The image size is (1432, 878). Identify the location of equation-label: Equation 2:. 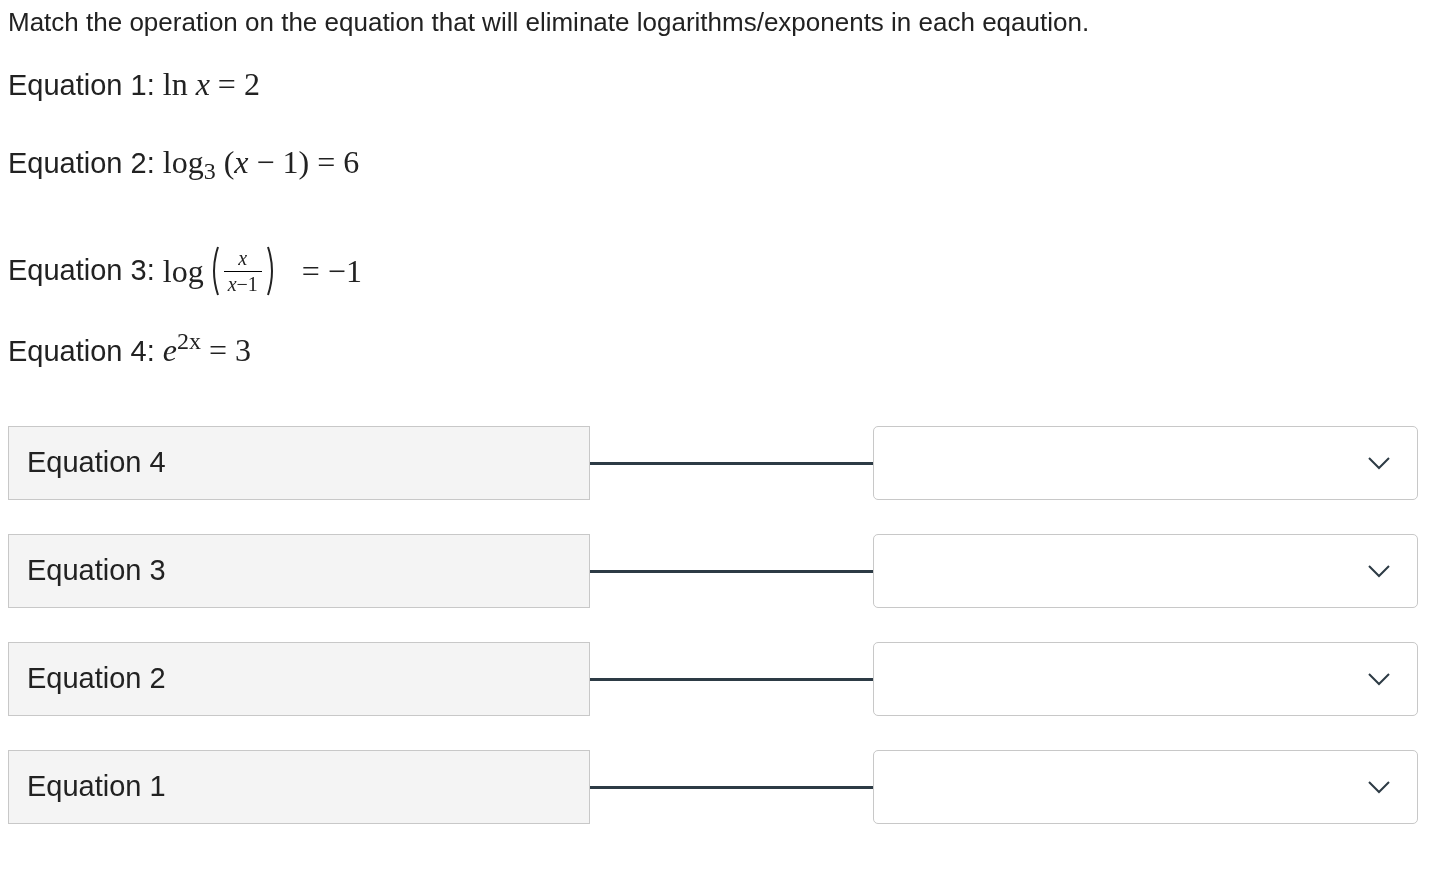
(81, 163).